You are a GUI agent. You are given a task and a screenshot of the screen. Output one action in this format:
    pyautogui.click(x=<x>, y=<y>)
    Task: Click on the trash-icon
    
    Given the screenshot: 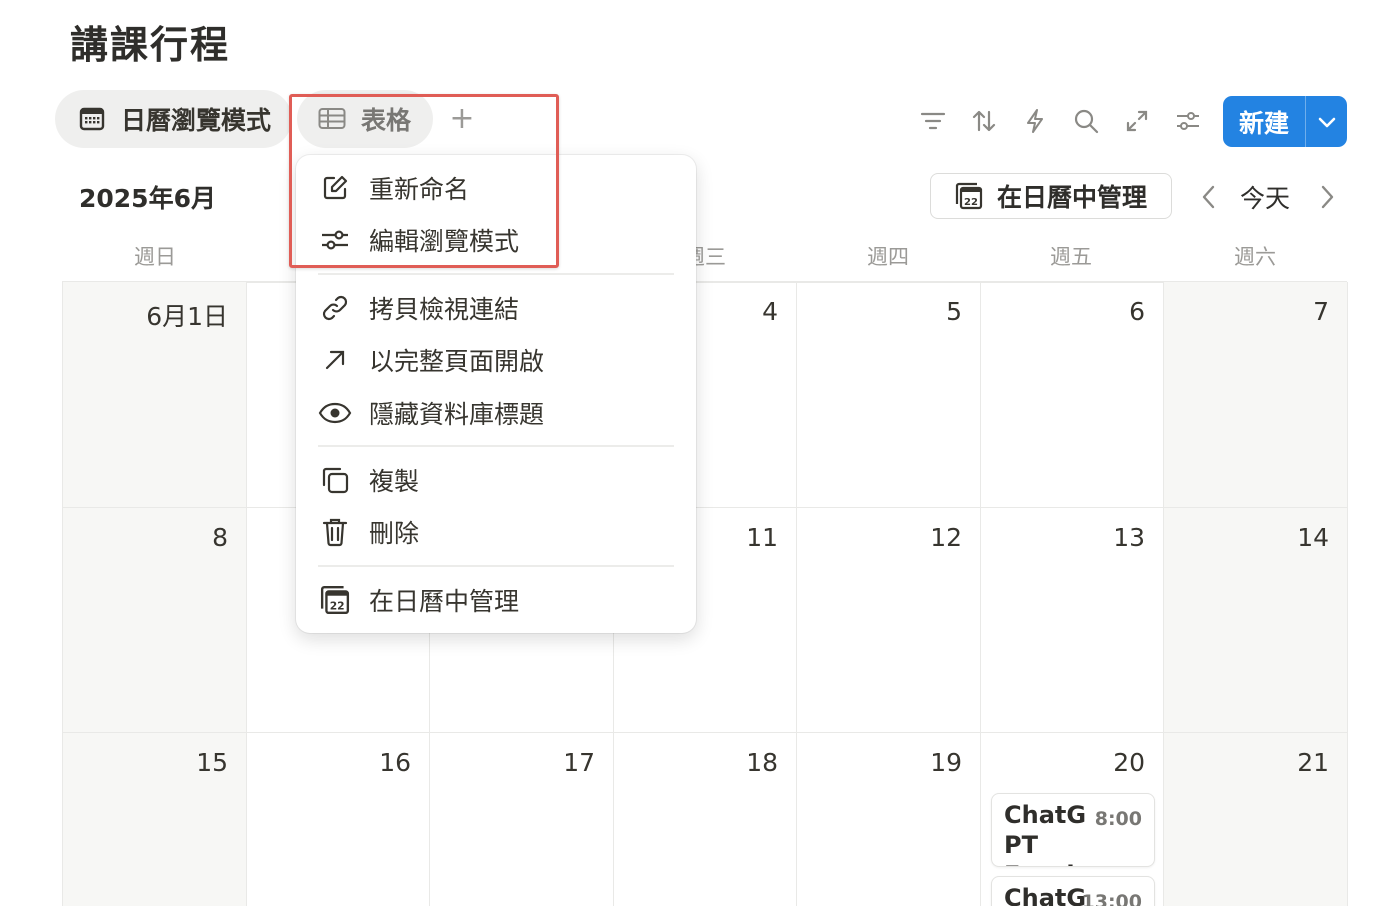 What is the action you would take?
    pyautogui.click(x=335, y=532)
    